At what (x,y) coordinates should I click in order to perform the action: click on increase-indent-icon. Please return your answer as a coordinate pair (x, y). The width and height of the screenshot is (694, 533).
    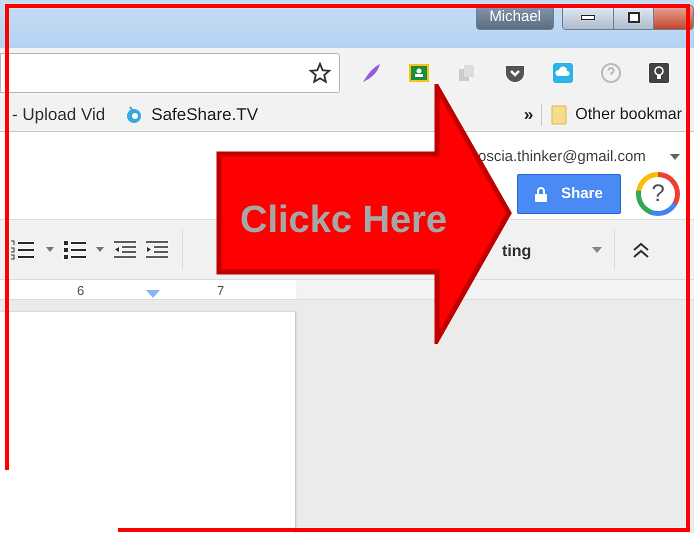
    Looking at the image, I should click on (157, 249).